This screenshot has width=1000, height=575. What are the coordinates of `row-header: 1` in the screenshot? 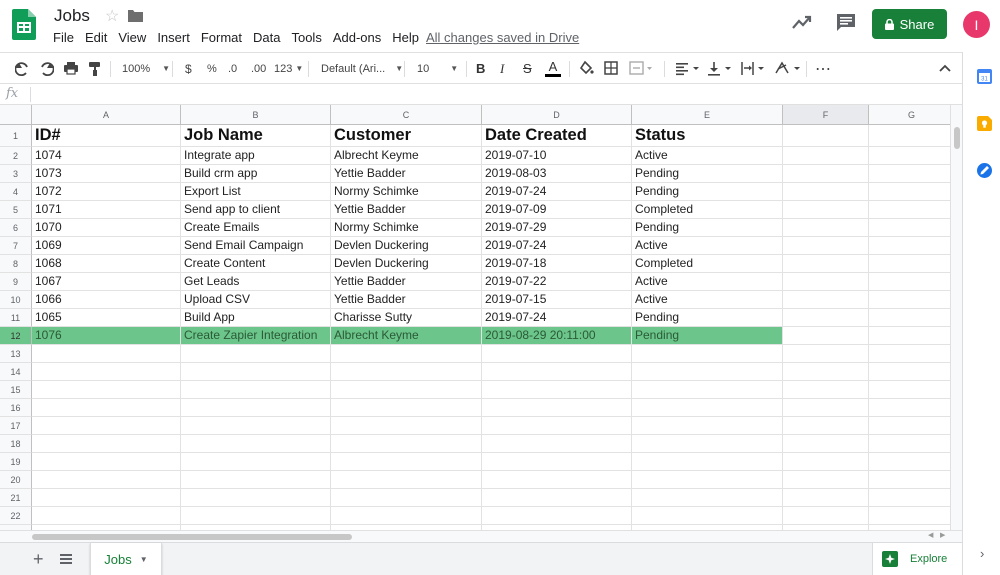 It's located at (16, 136).